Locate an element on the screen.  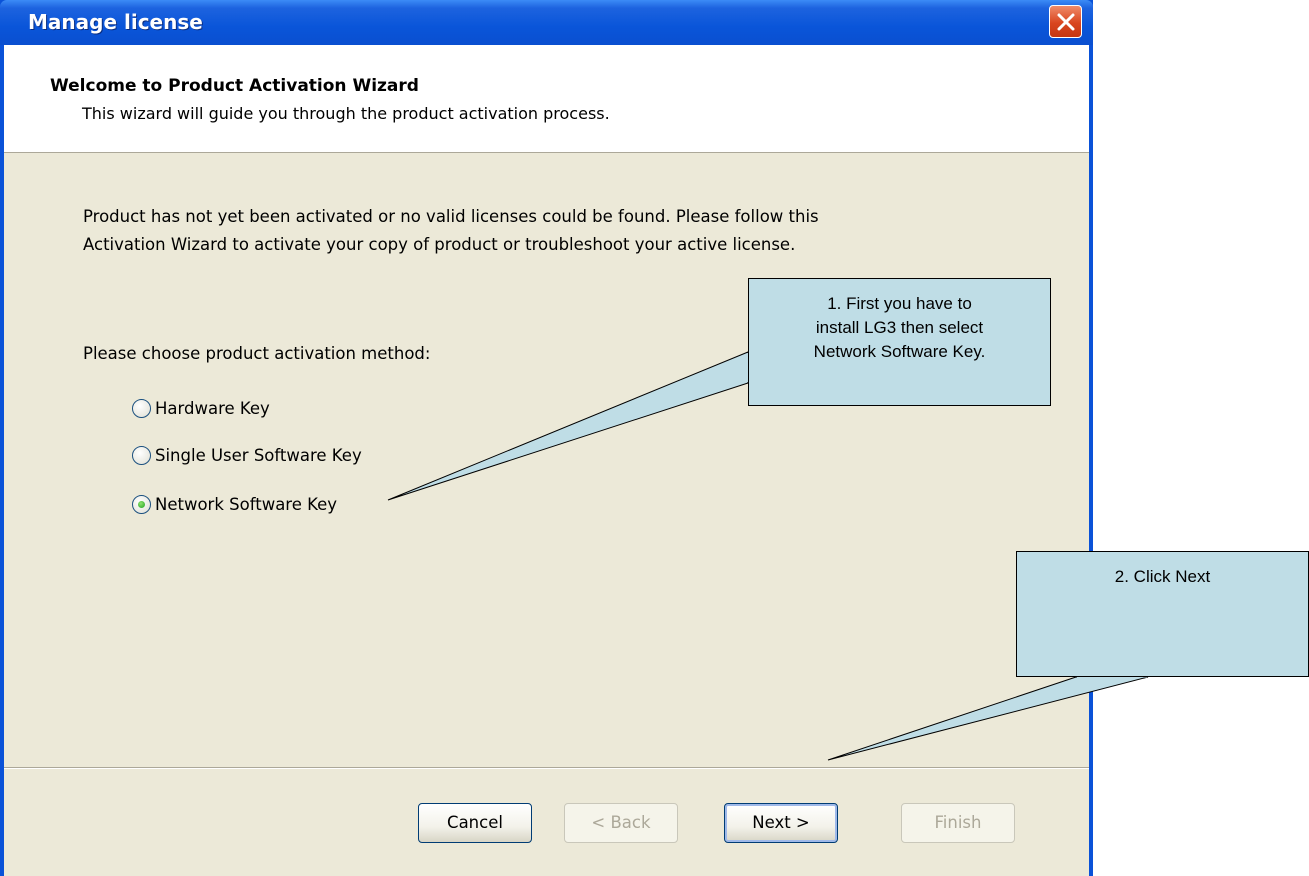
callout-step-2: 2. Click Next is located at coordinates (1162, 614).